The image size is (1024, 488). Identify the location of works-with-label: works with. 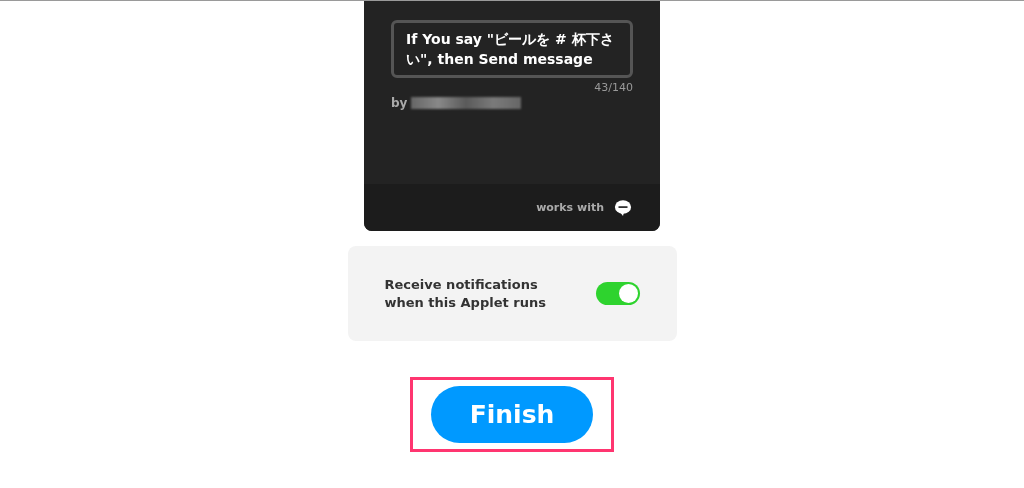
(570, 207).